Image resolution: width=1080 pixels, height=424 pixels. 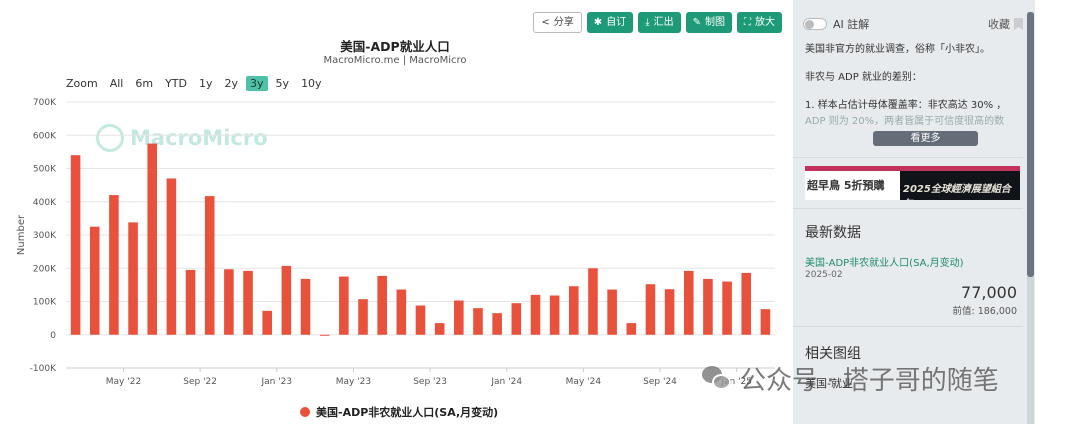 I want to click on zoom-bar: Zoom All 6m YTD 1y 2y 3y 5y 10y, so click(x=198, y=83).